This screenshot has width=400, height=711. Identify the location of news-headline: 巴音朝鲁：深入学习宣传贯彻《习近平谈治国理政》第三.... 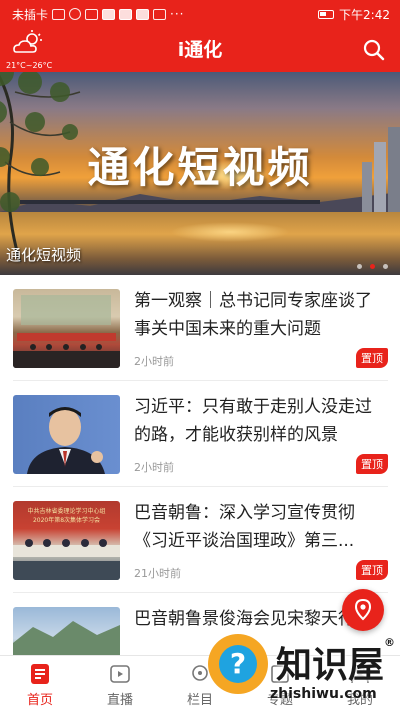
(244, 527).